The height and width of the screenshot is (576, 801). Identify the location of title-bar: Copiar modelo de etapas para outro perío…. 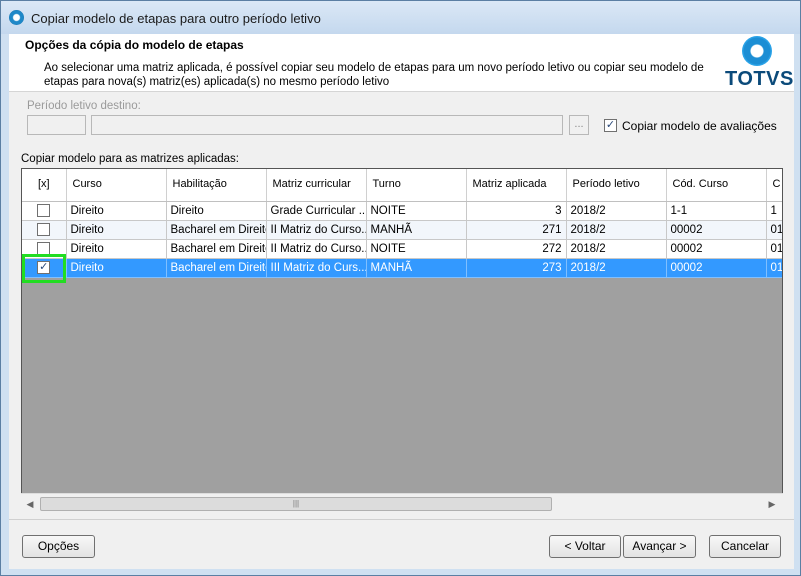
(400, 17).